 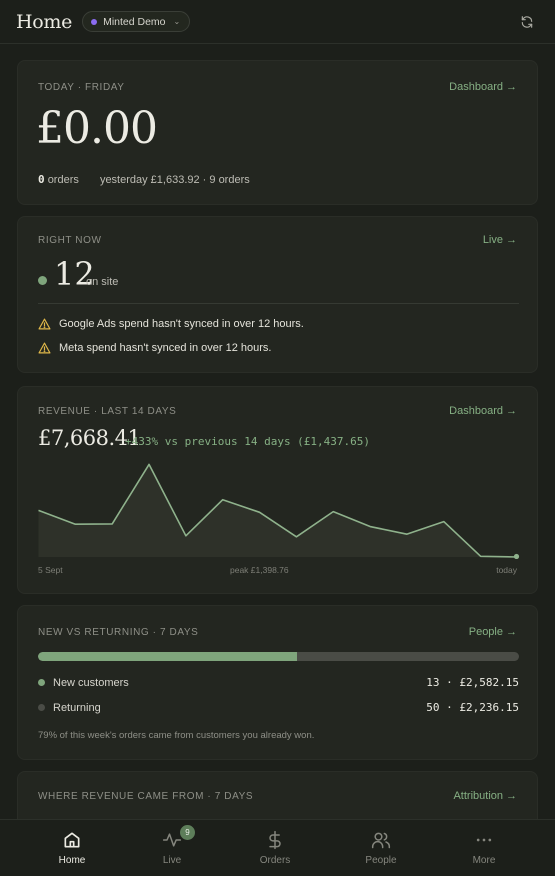 I want to click on revenue-area, so click(x=278, y=510).